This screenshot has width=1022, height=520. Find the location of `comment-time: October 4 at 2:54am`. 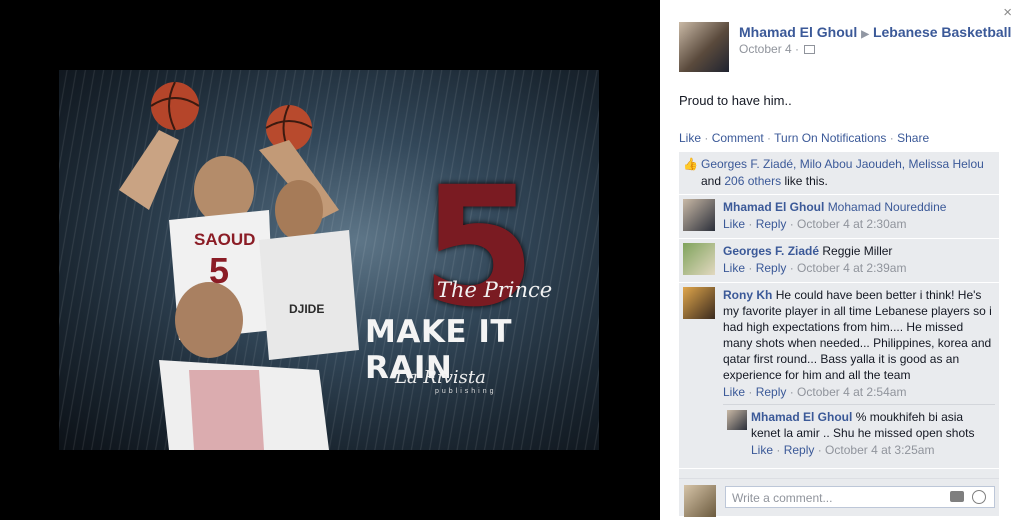

comment-time: October 4 at 2:54am is located at coordinates (851, 392).